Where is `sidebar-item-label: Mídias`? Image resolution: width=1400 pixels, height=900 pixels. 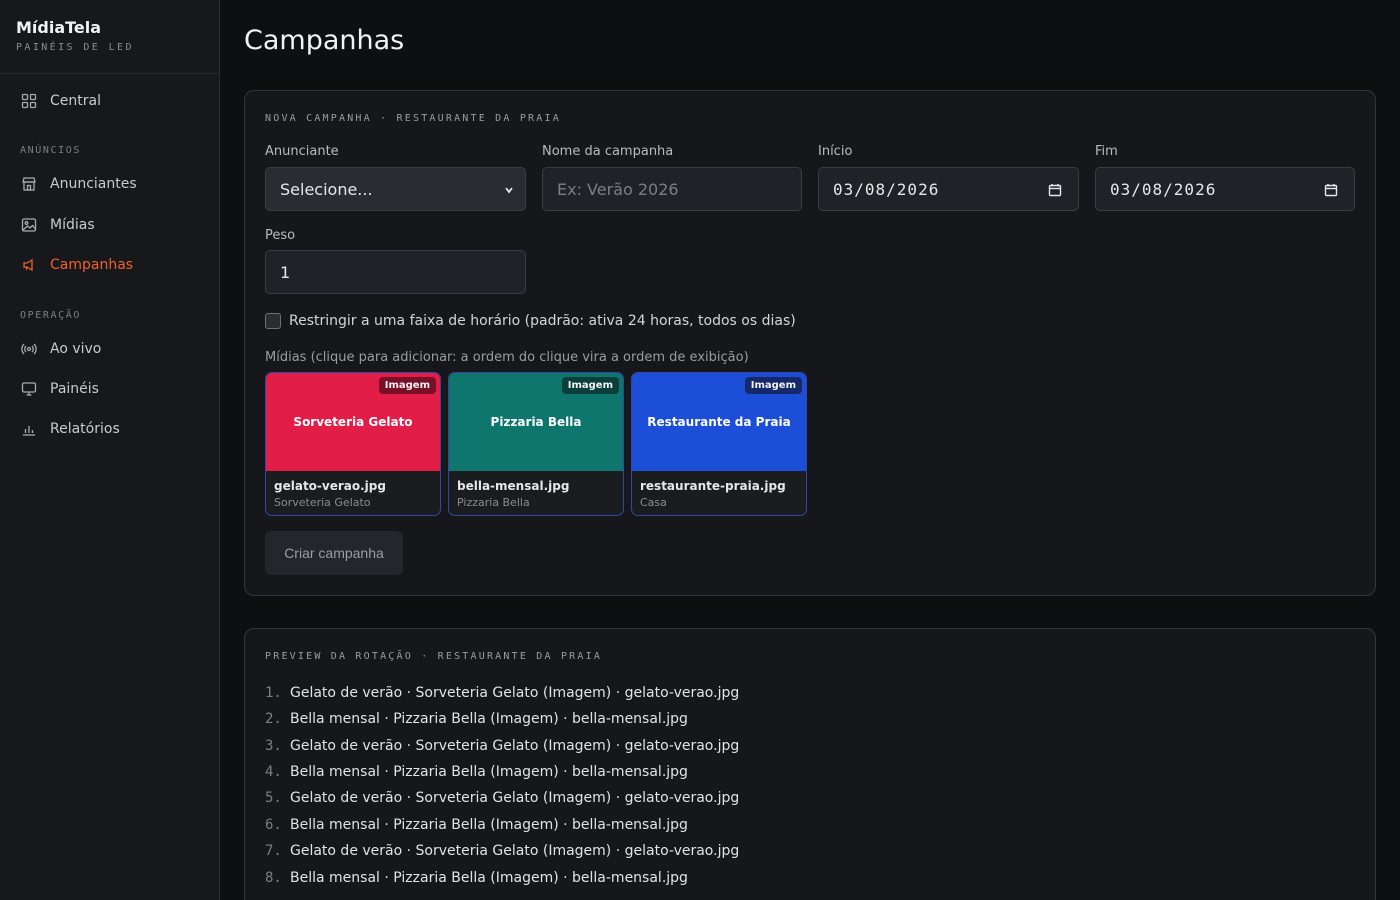 sidebar-item-label: Mídias is located at coordinates (72, 225).